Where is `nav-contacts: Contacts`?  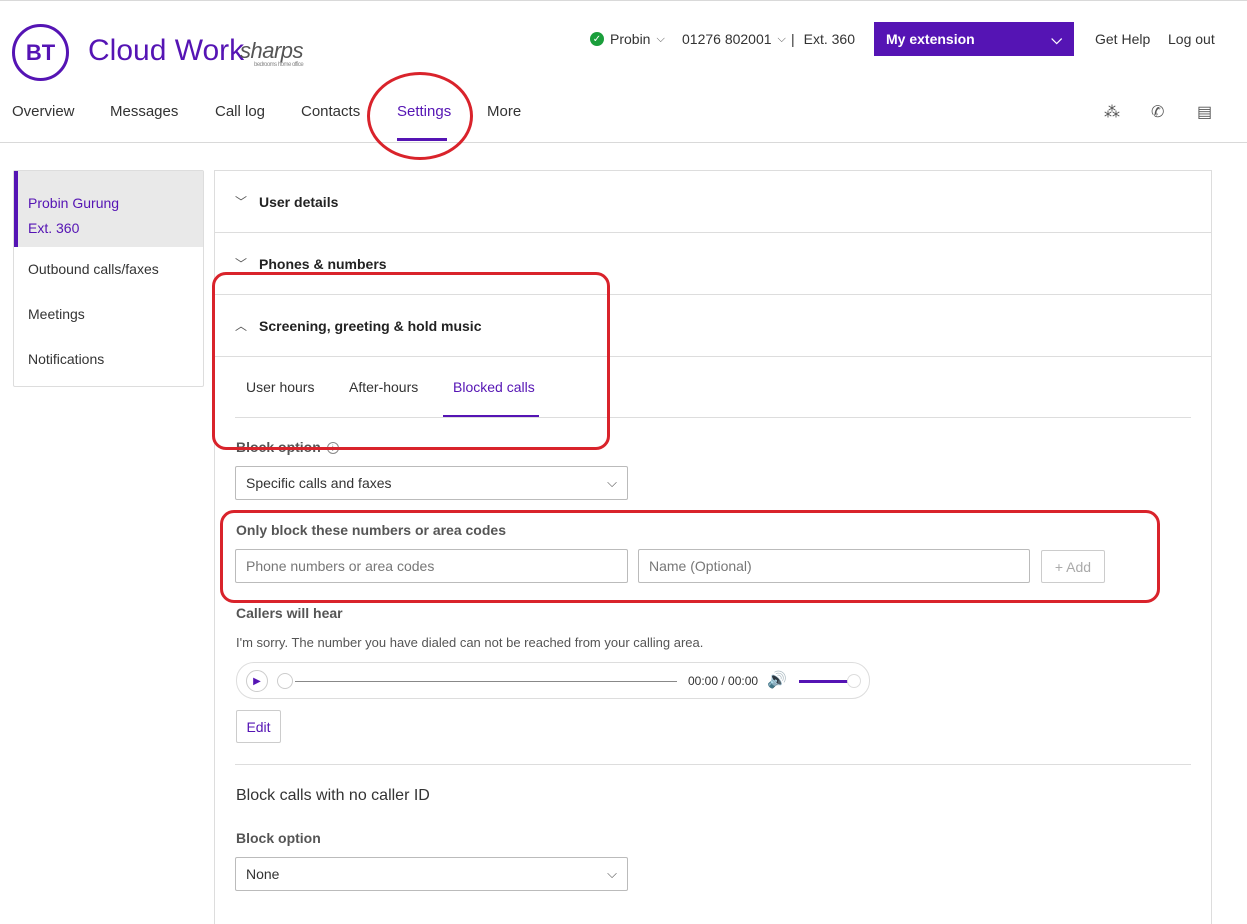 nav-contacts: Contacts is located at coordinates (330, 111).